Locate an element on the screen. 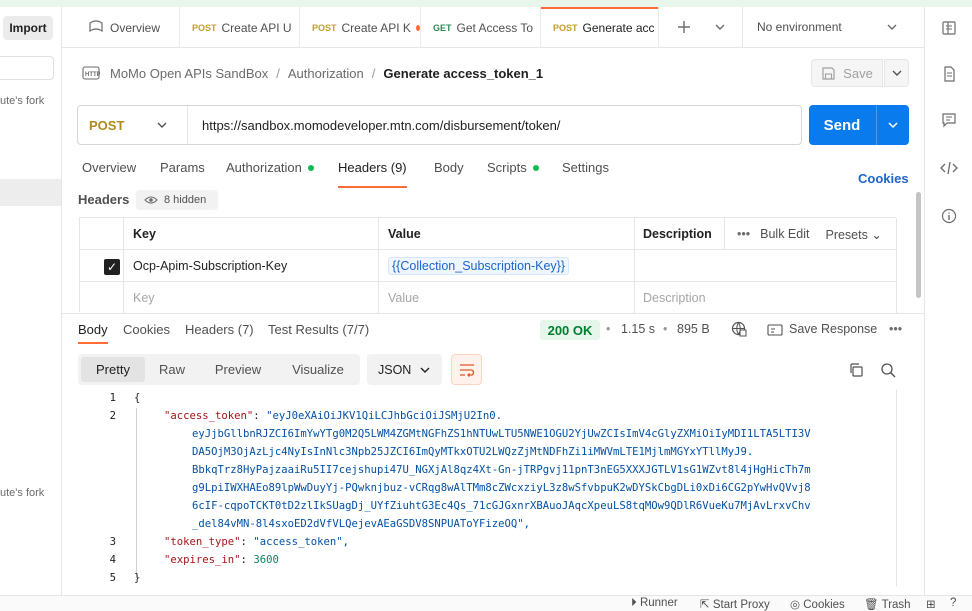 This screenshot has height=611, width=972. variable-chip: {{Collection_Subscription-Key}} is located at coordinates (479, 266).